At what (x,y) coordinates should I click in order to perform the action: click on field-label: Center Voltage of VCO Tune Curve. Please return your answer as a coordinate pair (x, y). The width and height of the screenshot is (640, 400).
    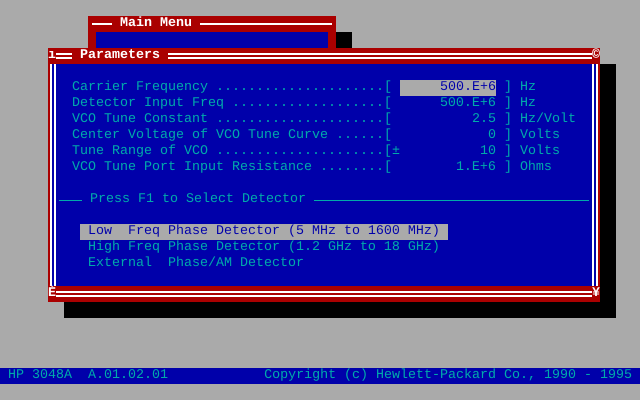
    Looking at the image, I should click on (200, 136).